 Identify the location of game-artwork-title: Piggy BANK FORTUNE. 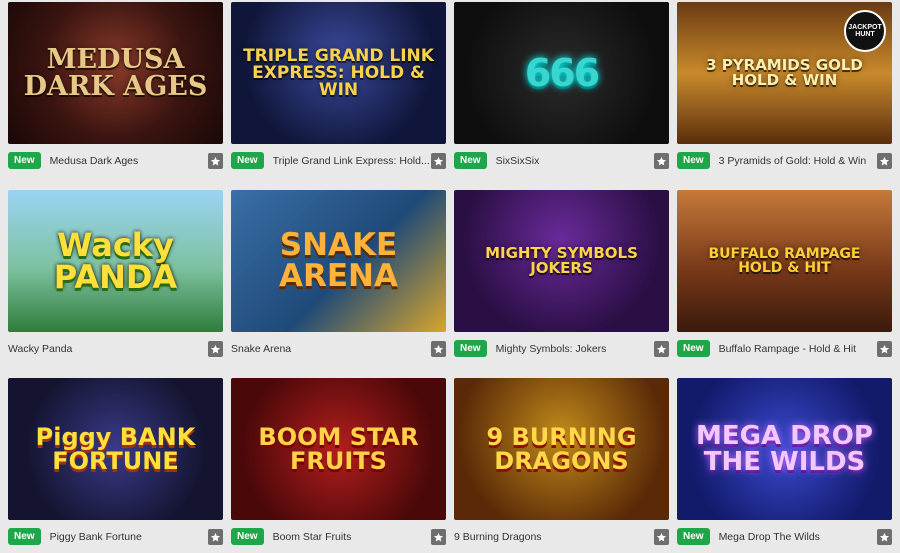
(115, 449).